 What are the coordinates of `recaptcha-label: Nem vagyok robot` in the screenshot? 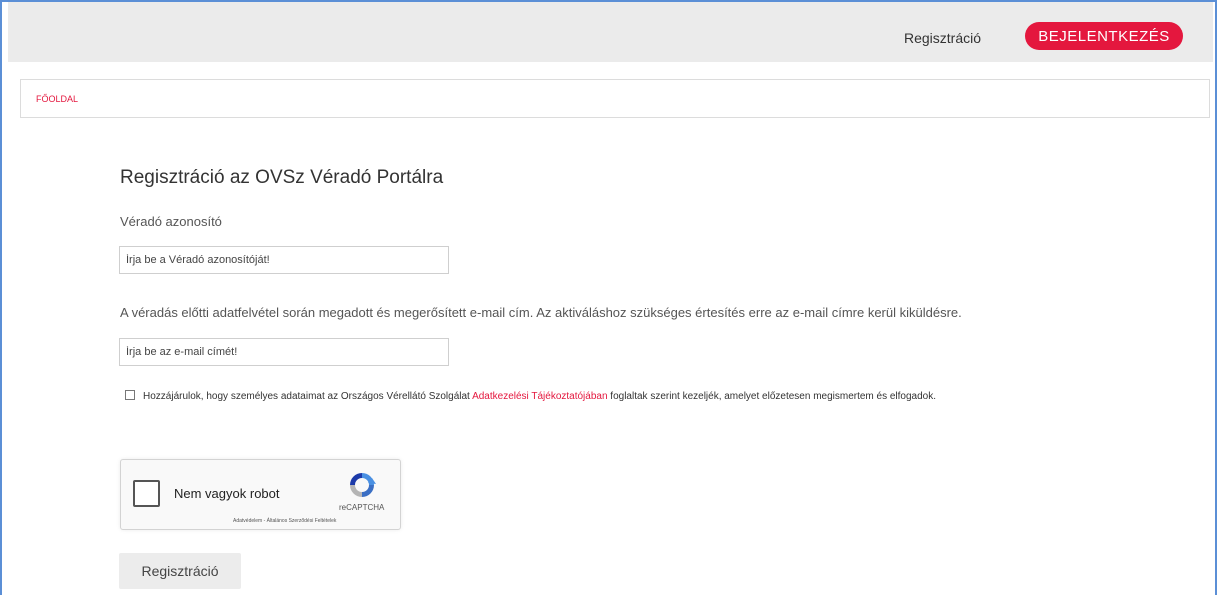 It's located at (227, 493).